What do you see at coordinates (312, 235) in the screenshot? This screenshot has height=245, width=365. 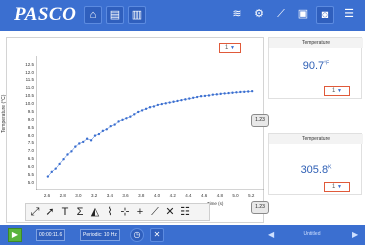 I see `page-label: Untitled` at bounding box center [312, 235].